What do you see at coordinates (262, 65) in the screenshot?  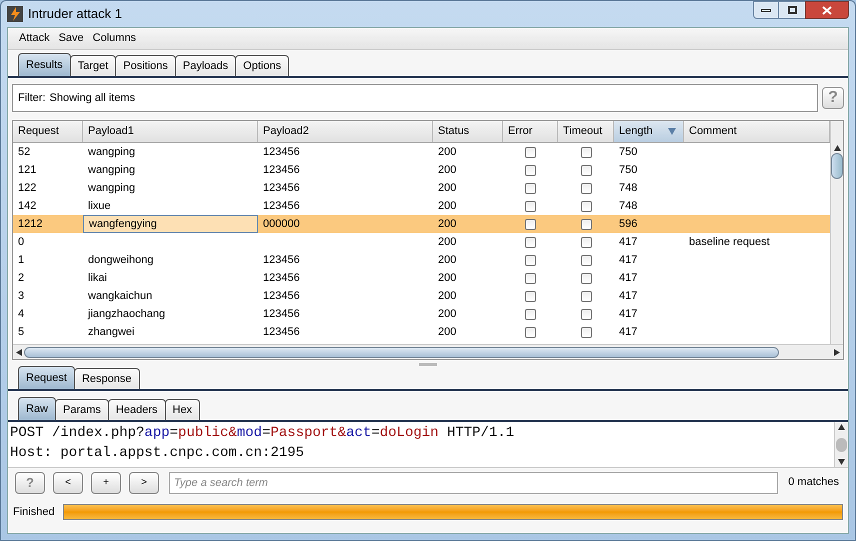 I see `tab: Options` at bounding box center [262, 65].